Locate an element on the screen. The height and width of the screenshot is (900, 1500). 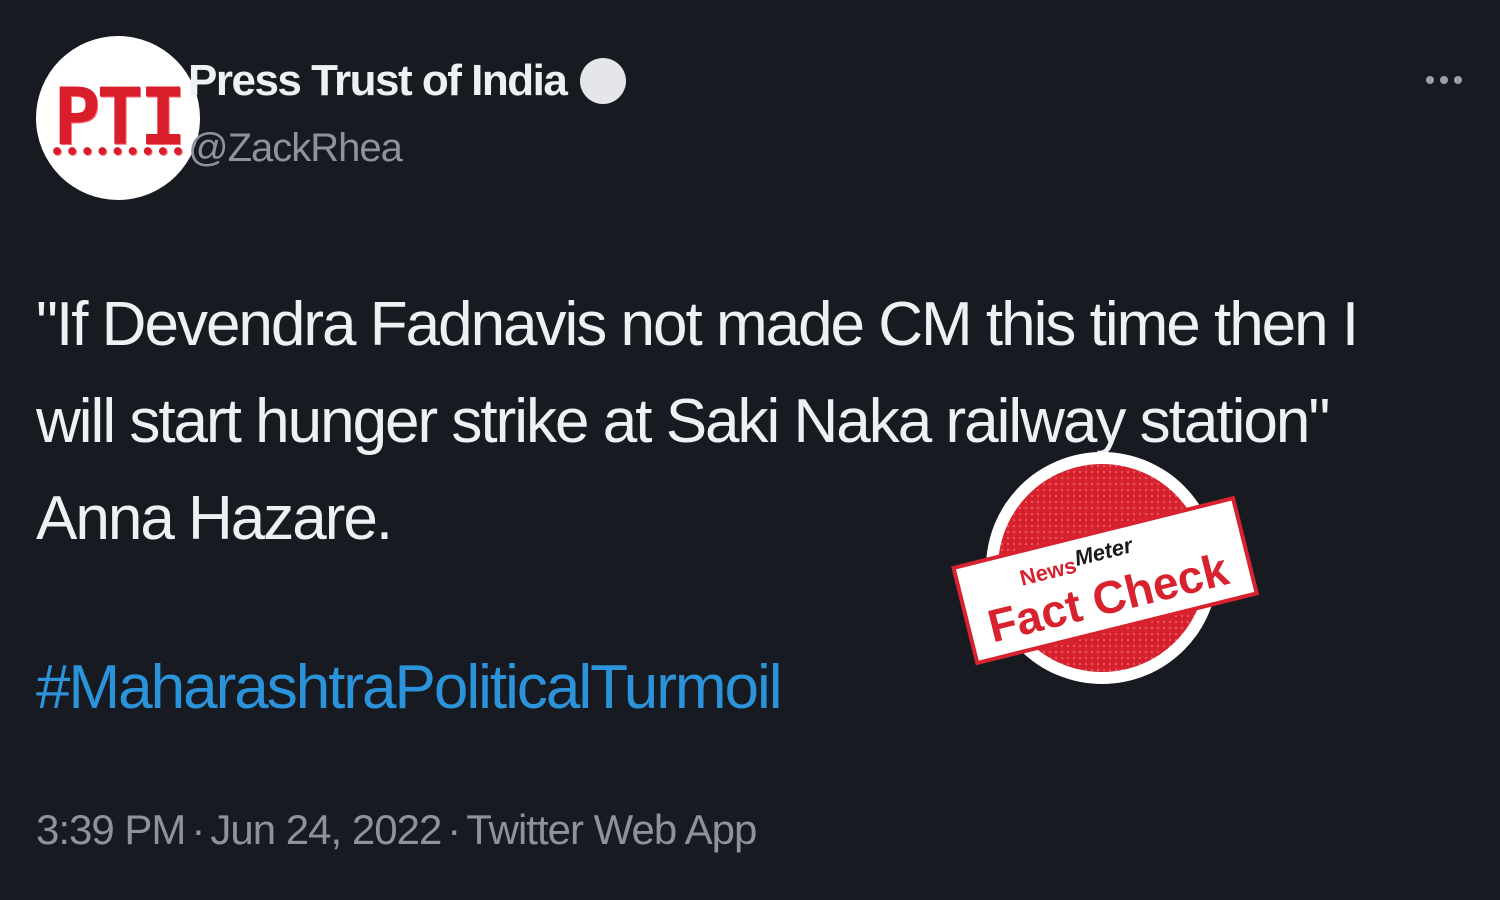
author-avatar: PTI is located at coordinates (118, 118).